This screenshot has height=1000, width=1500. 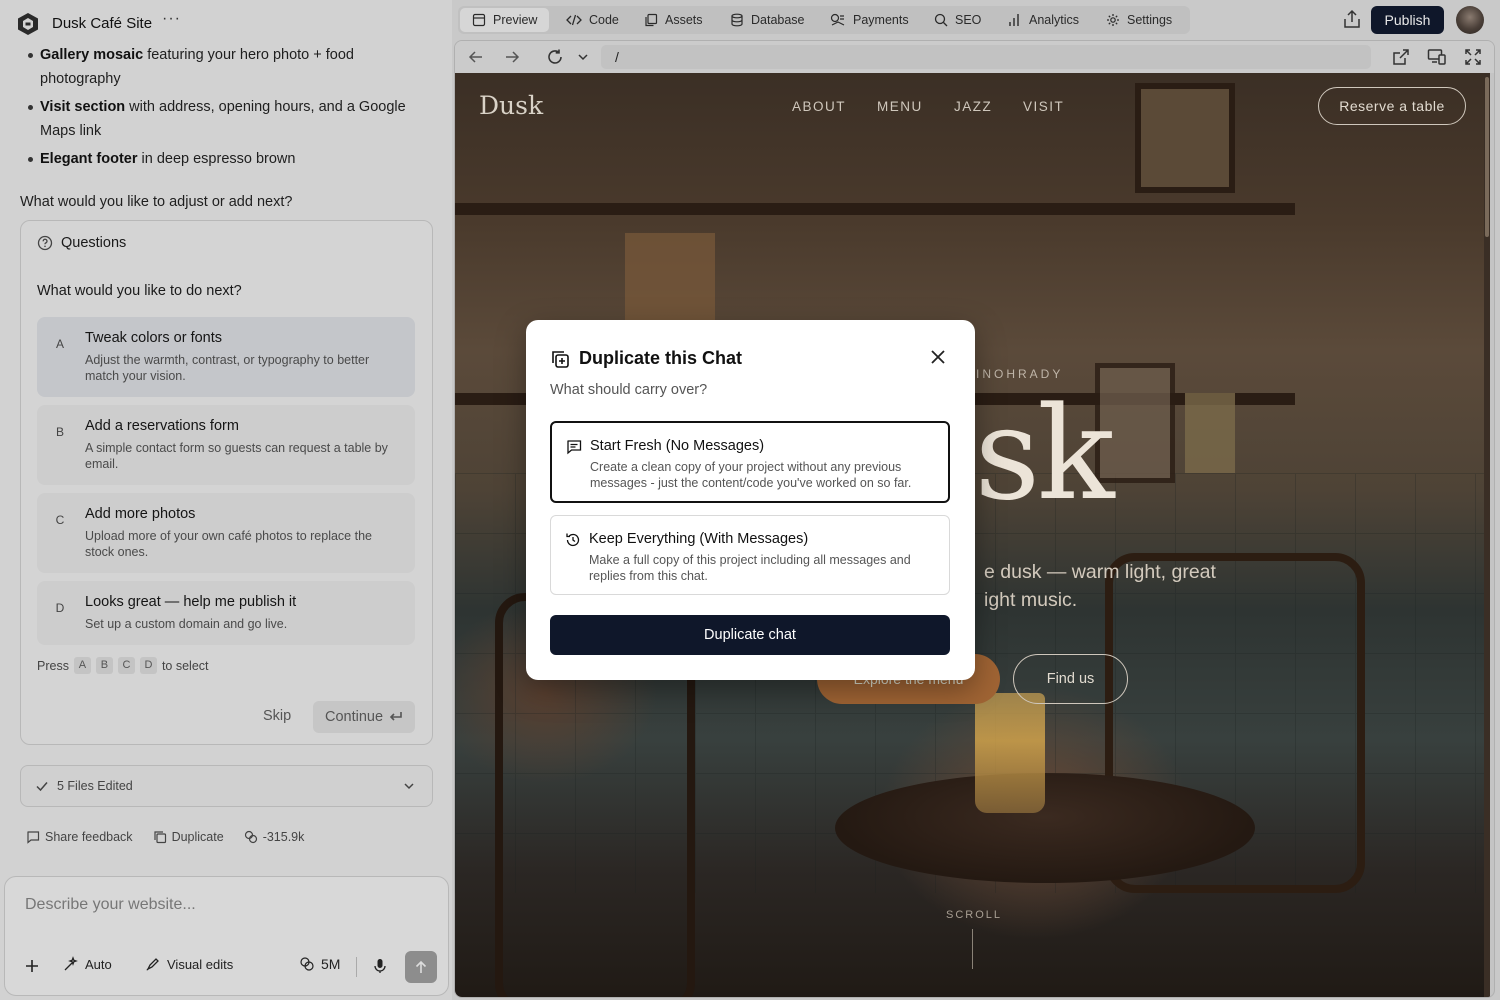 What do you see at coordinates (1070, 679) in the screenshot?
I see `find-us-button: Find us` at bounding box center [1070, 679].